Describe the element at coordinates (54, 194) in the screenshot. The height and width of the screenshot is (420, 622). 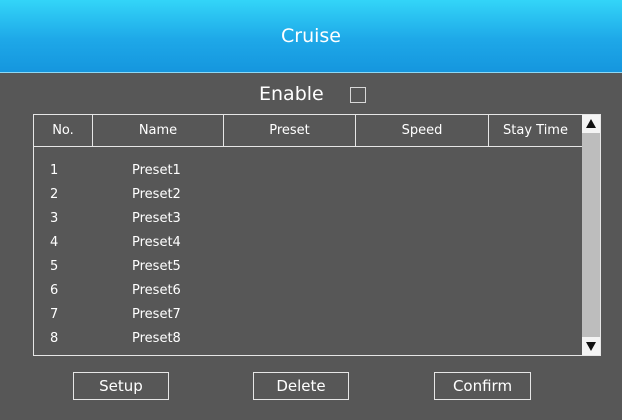
I see `row-number: 2` at that location.